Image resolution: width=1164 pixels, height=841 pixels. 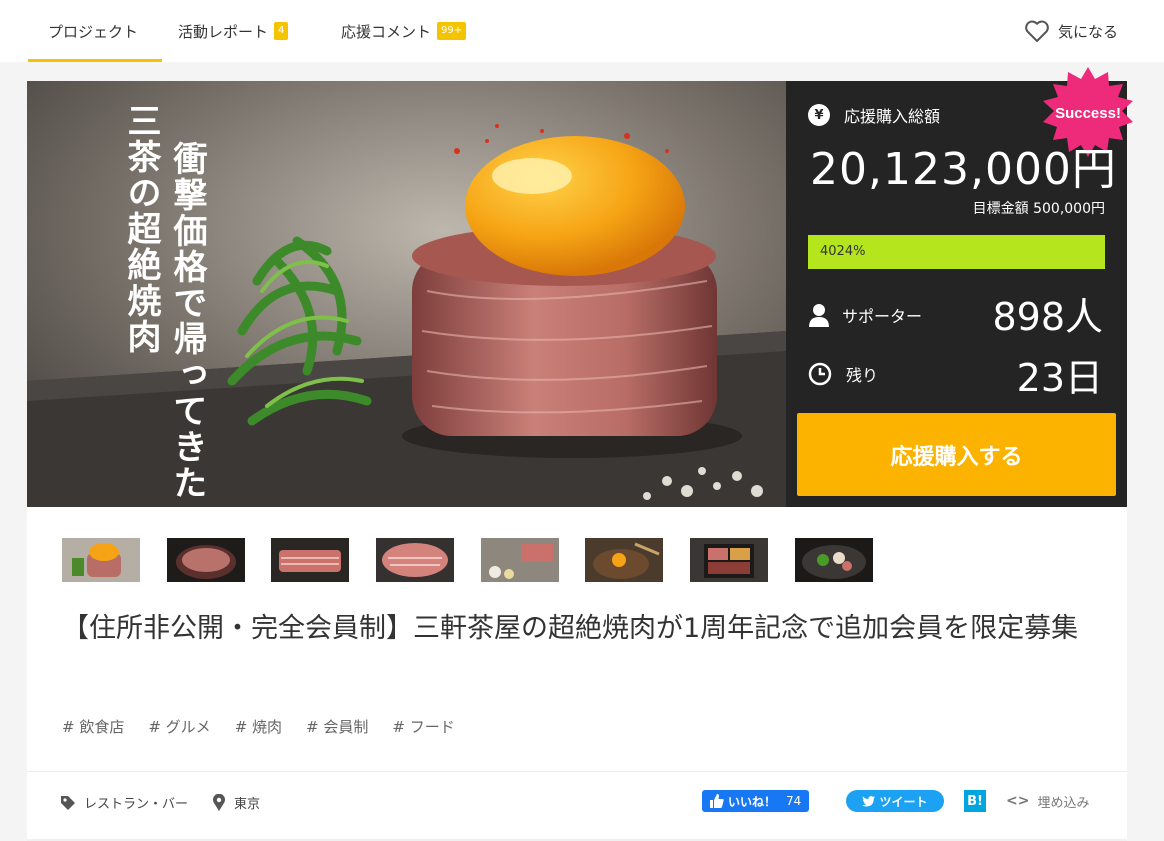 What do you see at coordinates (975, 801) in the screenshot?
I see `hatena-bookmark-button: B!` at bounding box center [975, 801].